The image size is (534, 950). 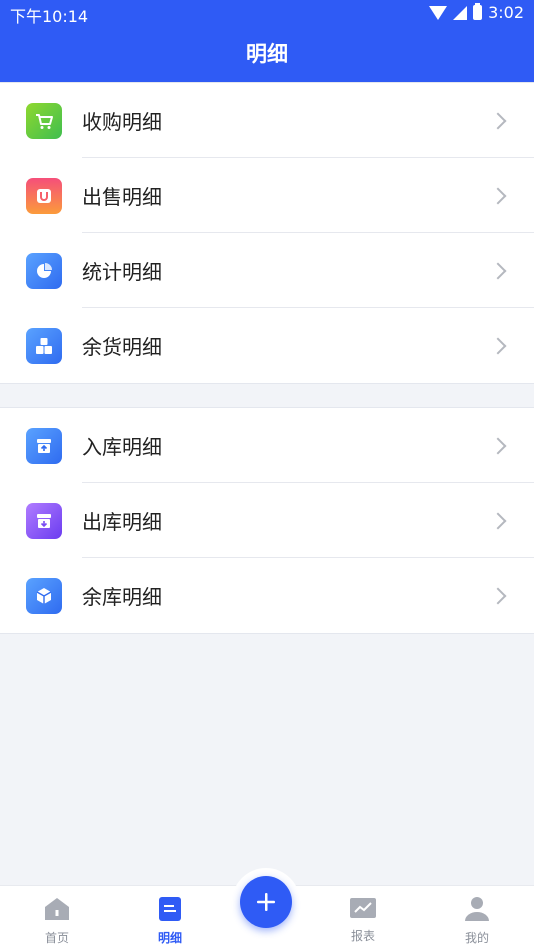 I want to click on list-item-stock-in-detail: 入库明细, so click(x=267, y=445).